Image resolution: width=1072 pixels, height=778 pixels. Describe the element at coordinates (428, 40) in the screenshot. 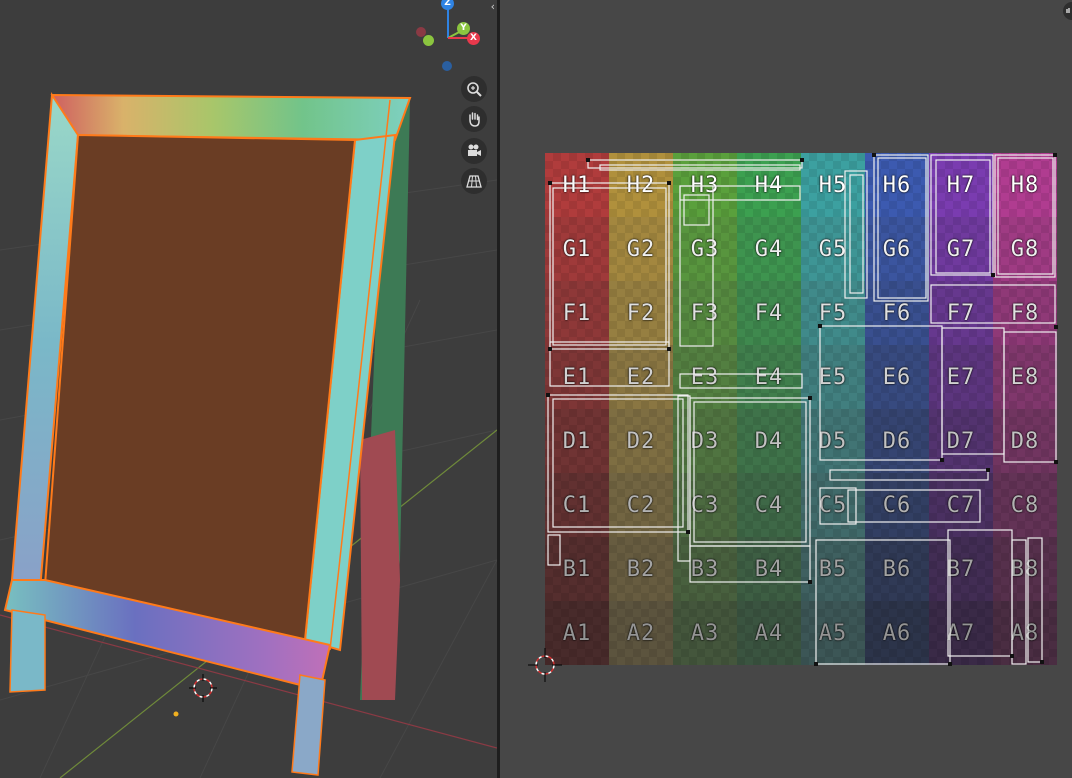

I see `gizmo-neg-y-axis` at that location.